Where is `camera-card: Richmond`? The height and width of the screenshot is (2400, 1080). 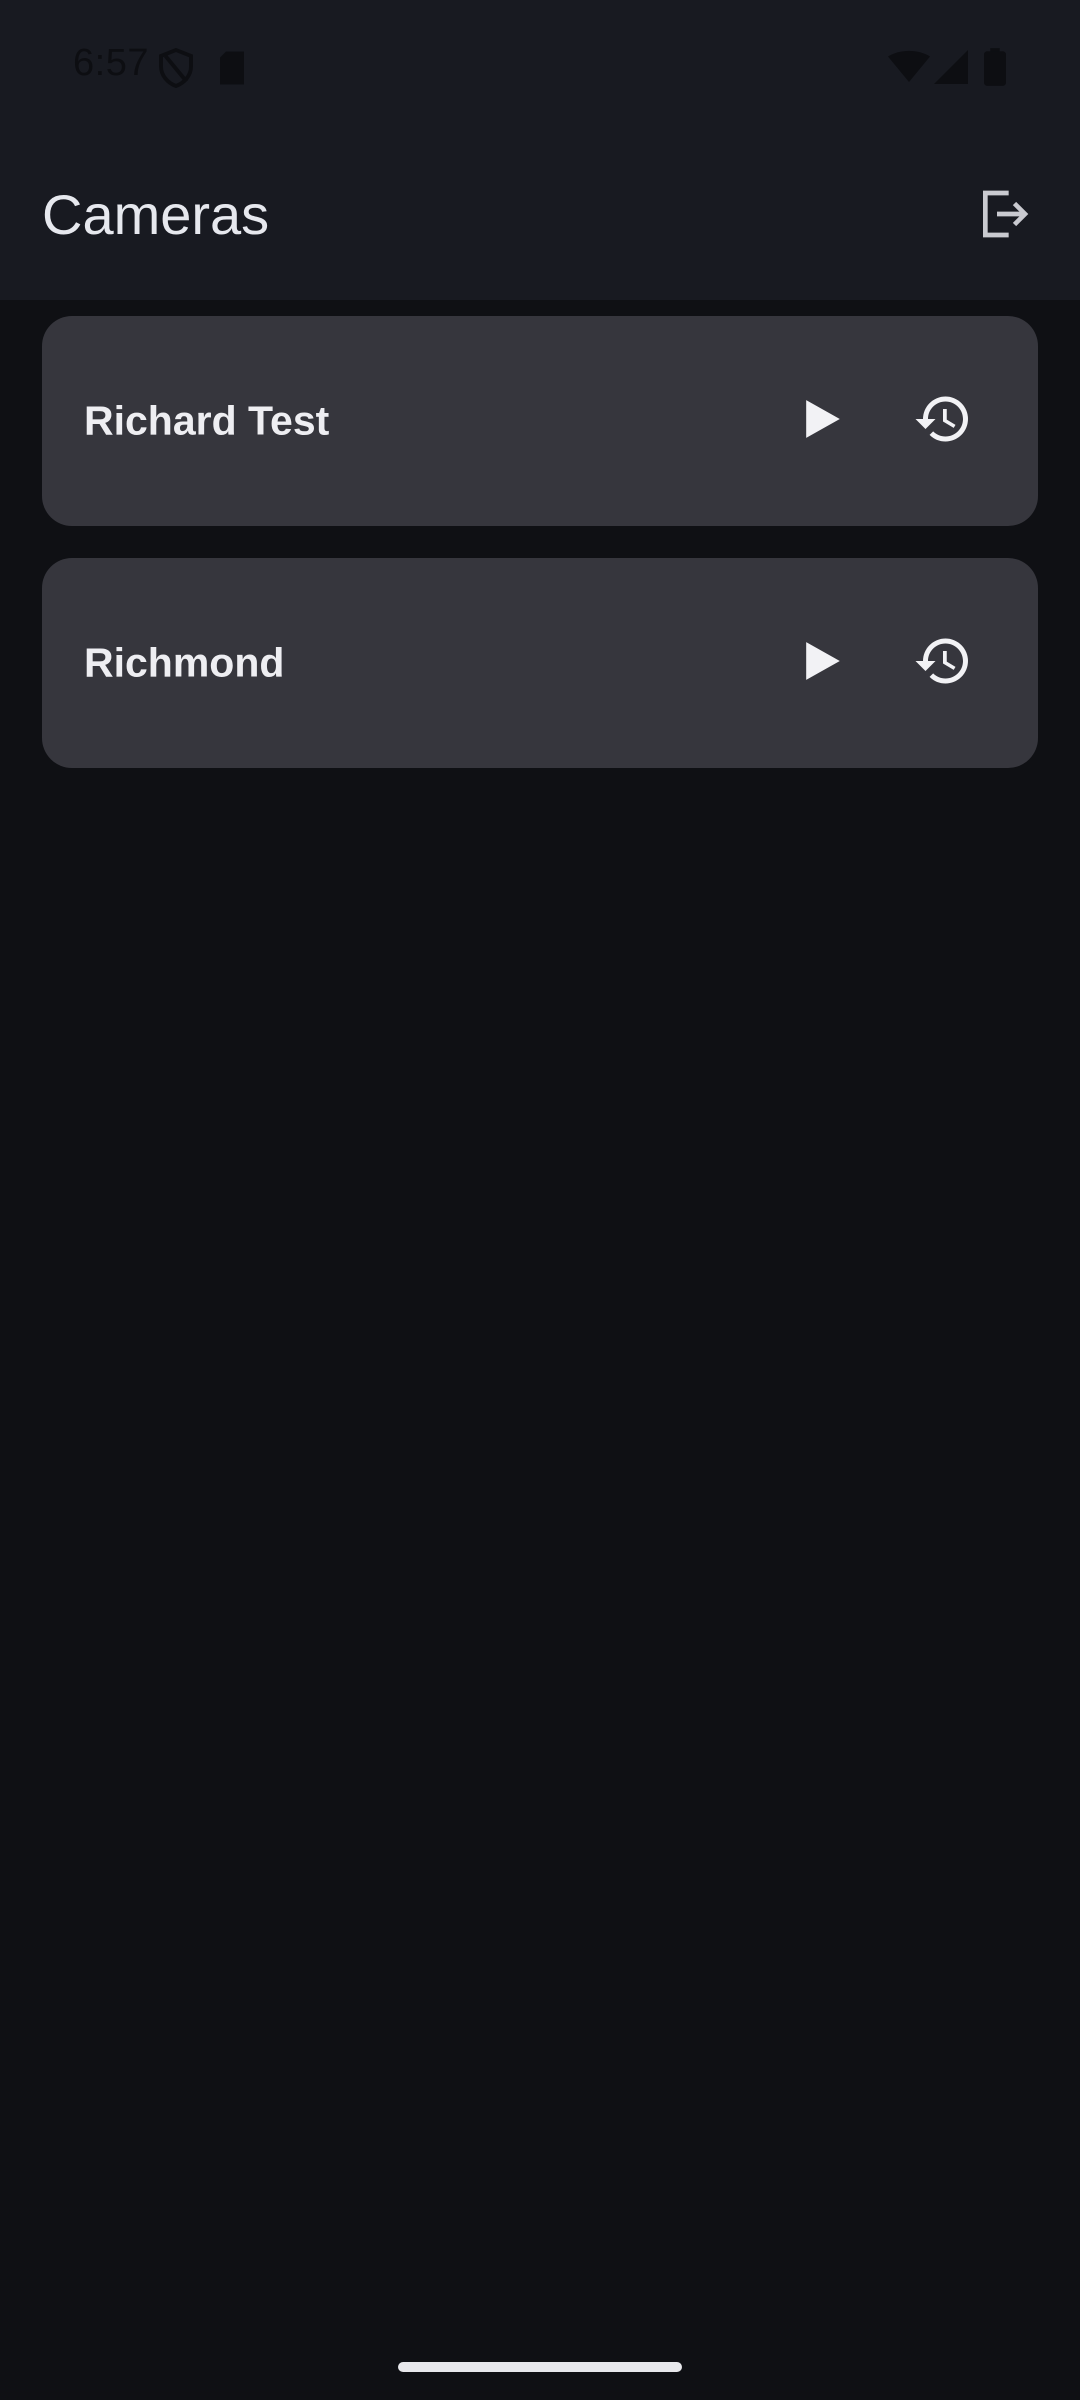
camera-card: Richmond is located at coordinates (540, 663).